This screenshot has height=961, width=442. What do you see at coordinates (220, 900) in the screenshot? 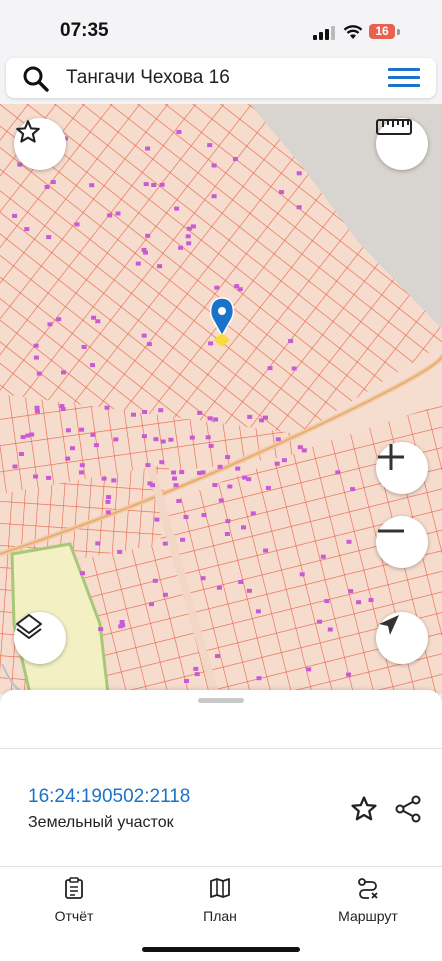
I see `tab-plan: План` at bounding box center [220, 900].